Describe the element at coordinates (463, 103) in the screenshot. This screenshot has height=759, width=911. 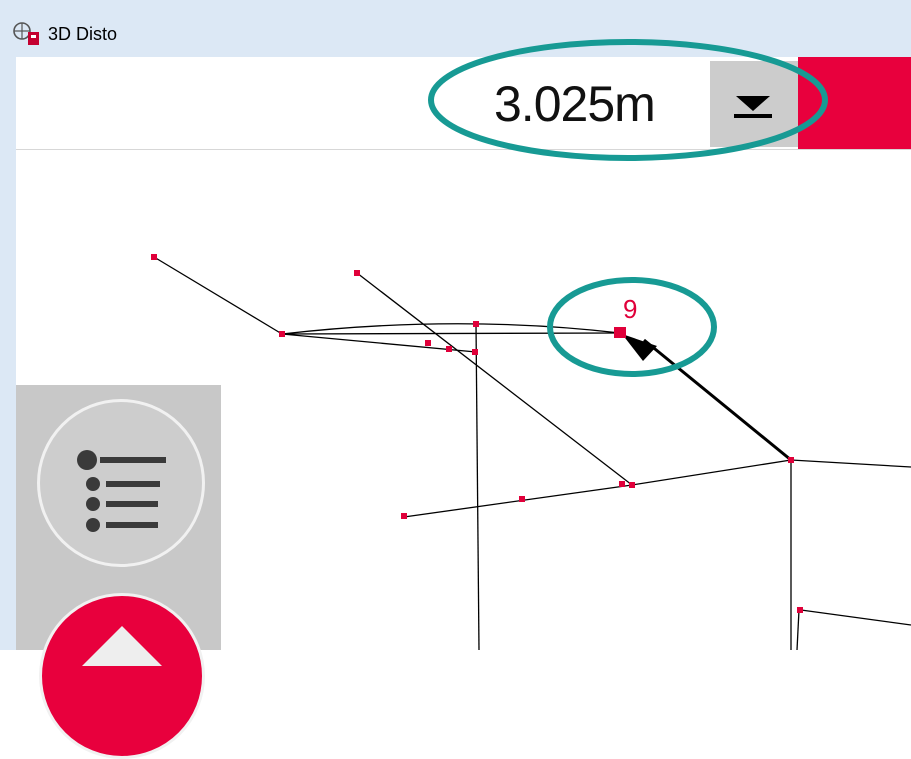
I see `toolbar: 3.025m` at that location.